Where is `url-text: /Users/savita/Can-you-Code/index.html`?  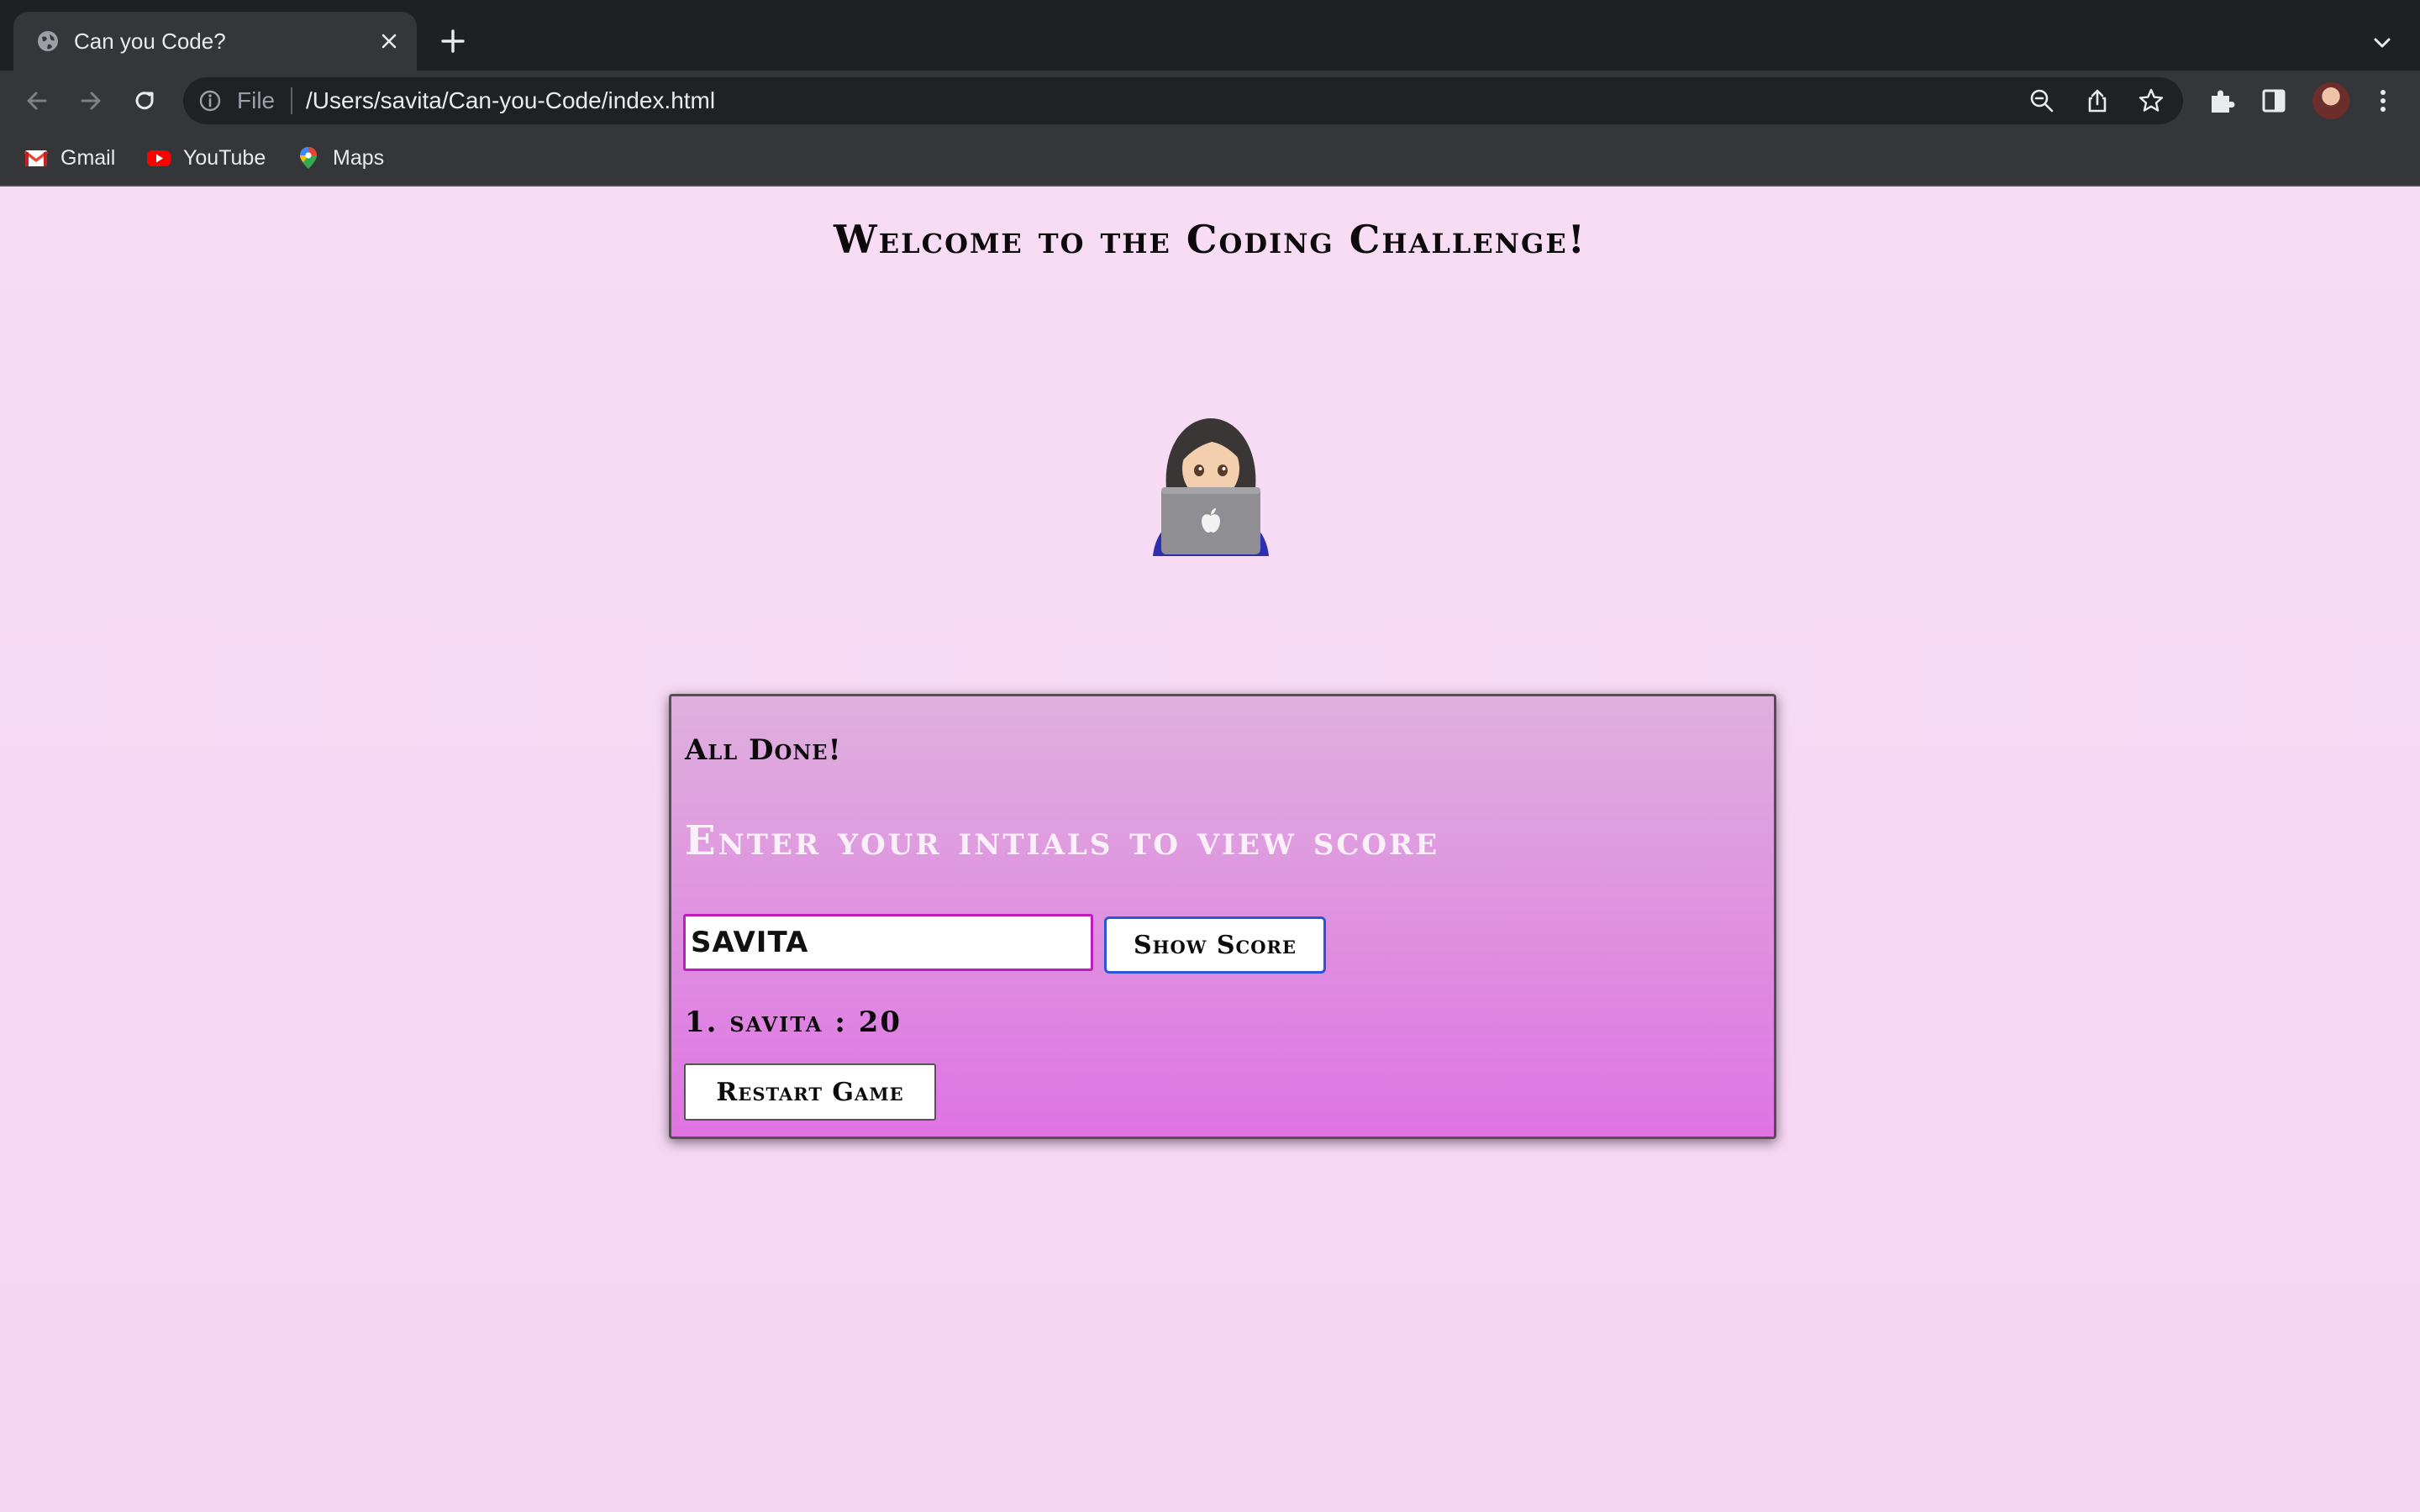
url-text: /Users/savita/Can-you-Code/index.html is located at coordinates (511, 100).